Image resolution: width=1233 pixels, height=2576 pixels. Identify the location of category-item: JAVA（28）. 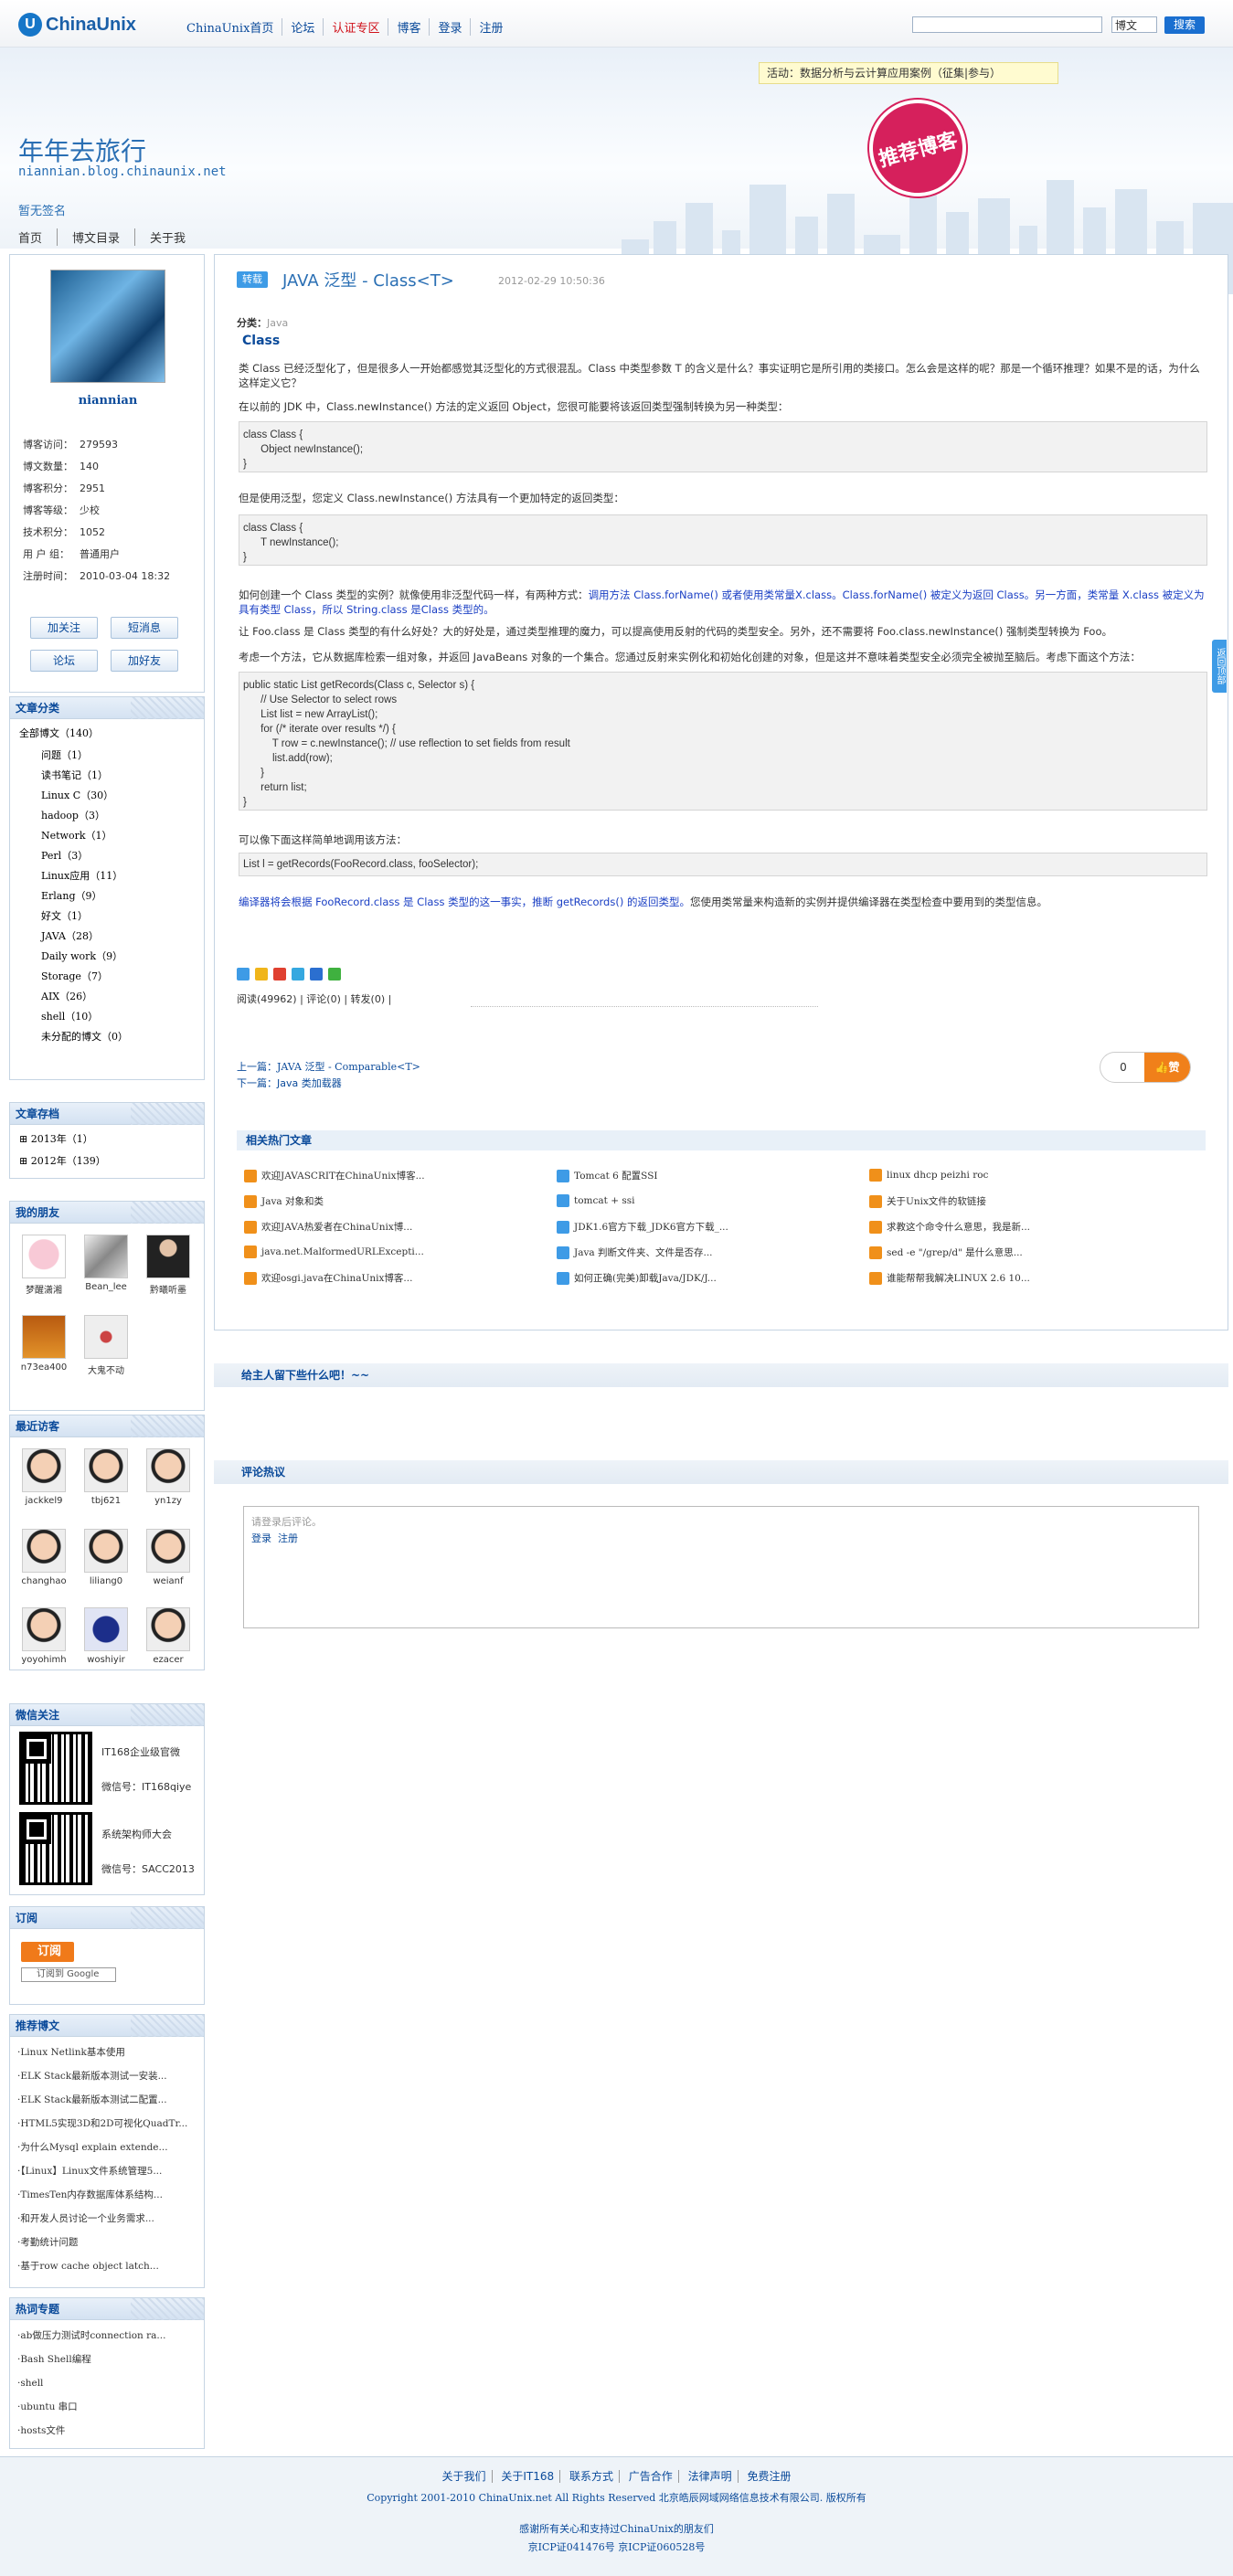
(111, 937).